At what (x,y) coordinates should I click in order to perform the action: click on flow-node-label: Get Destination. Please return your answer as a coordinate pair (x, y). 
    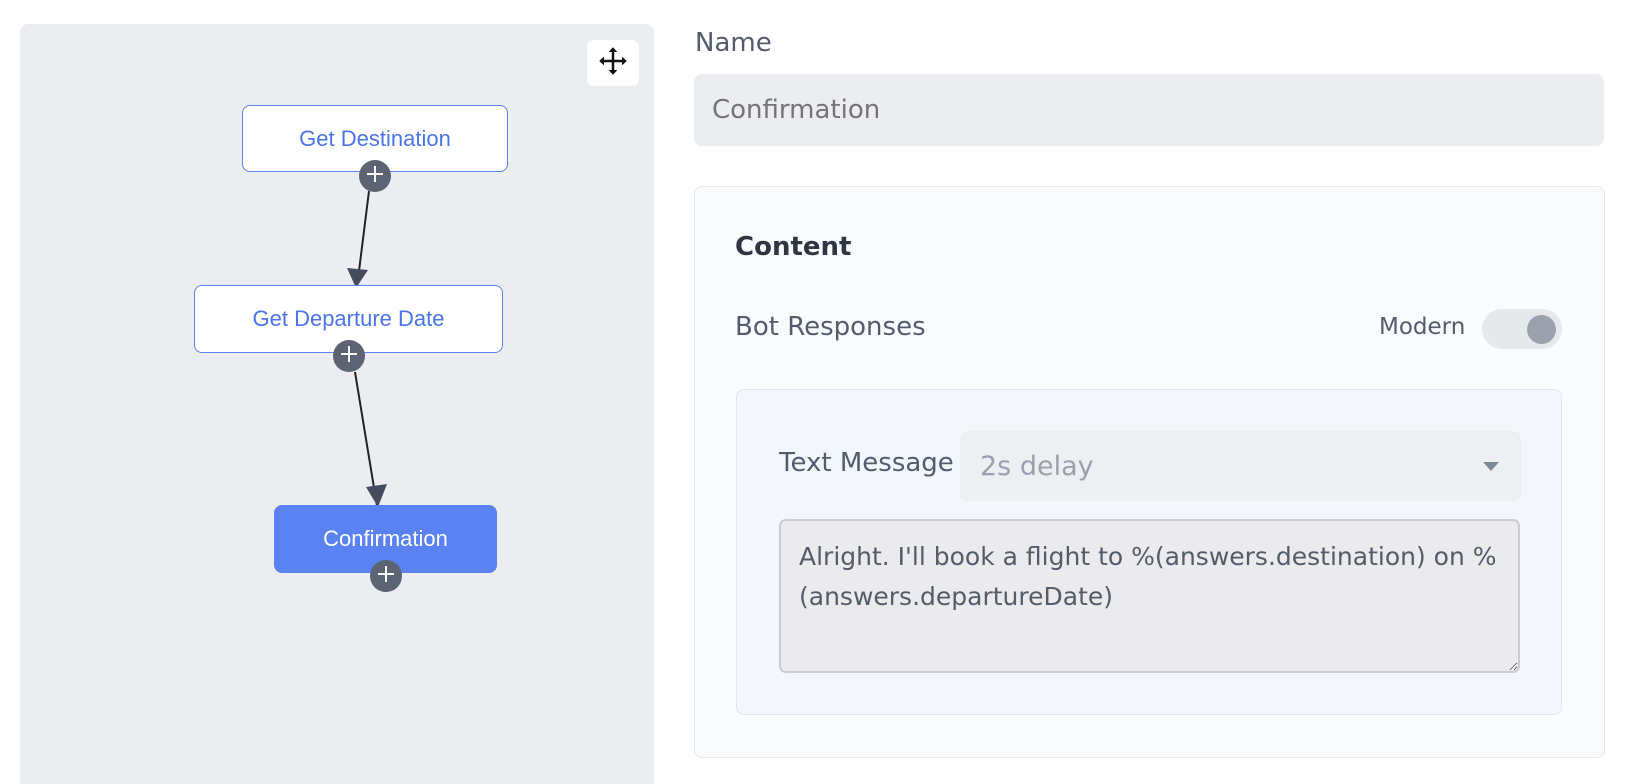
    Looking at the image, I should click on (375, 138).